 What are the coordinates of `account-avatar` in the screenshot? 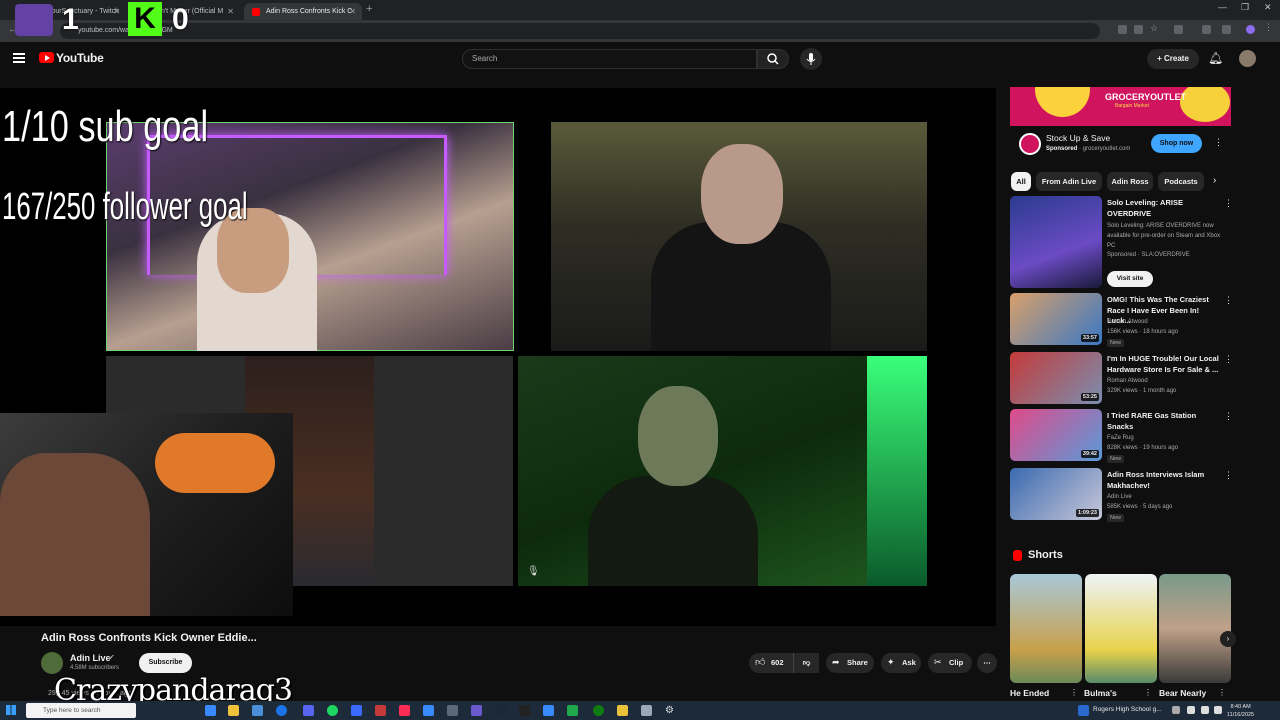 It's located at (1247, 58).